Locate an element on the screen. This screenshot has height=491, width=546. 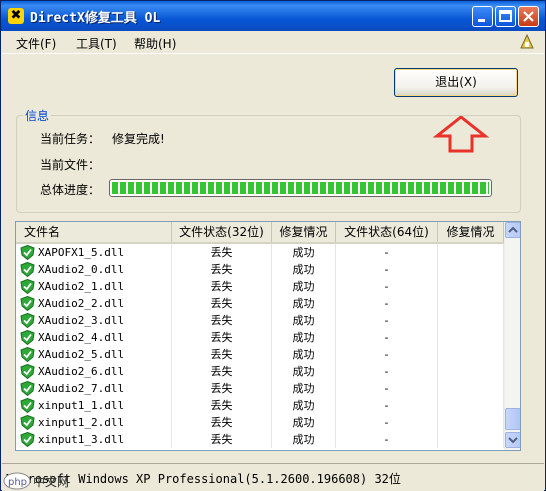
svg-text: php is located at coordinates (17, 482).